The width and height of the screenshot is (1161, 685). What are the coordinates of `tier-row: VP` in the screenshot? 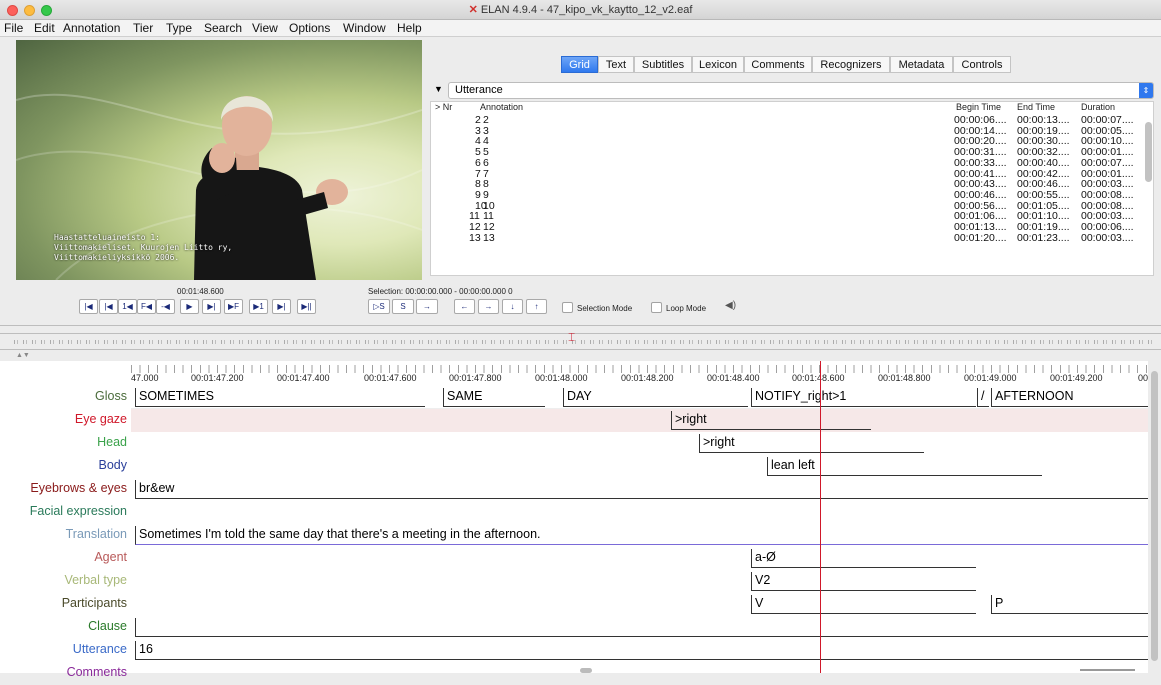 It's located at (639, 604).